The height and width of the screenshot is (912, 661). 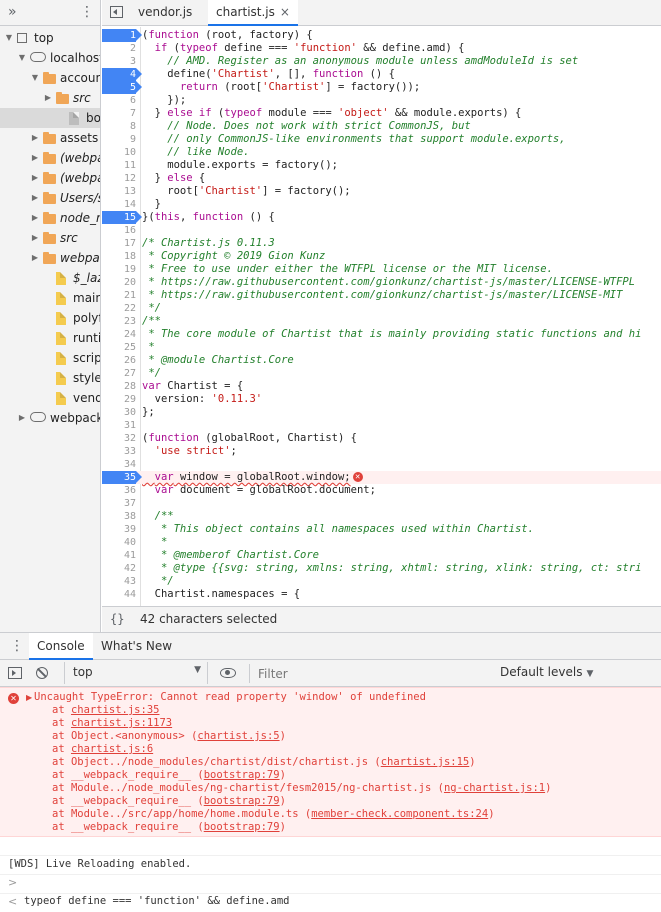 What do you see at coordinates (121, 723) in the screenshot?
I see `stack-frame-link: chartist.js:1173` at bounding box center [121, 723].